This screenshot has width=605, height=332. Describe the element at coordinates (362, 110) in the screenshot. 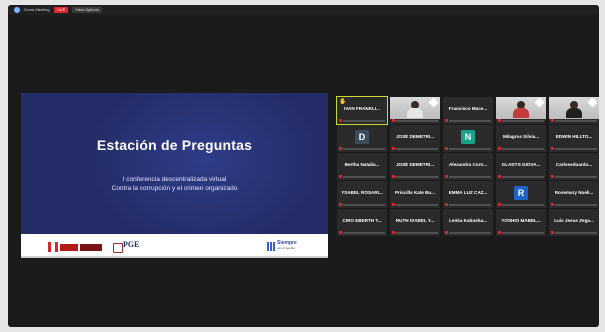

I see `participant-tile: IVAN FRANKLI... ✋` at that location.